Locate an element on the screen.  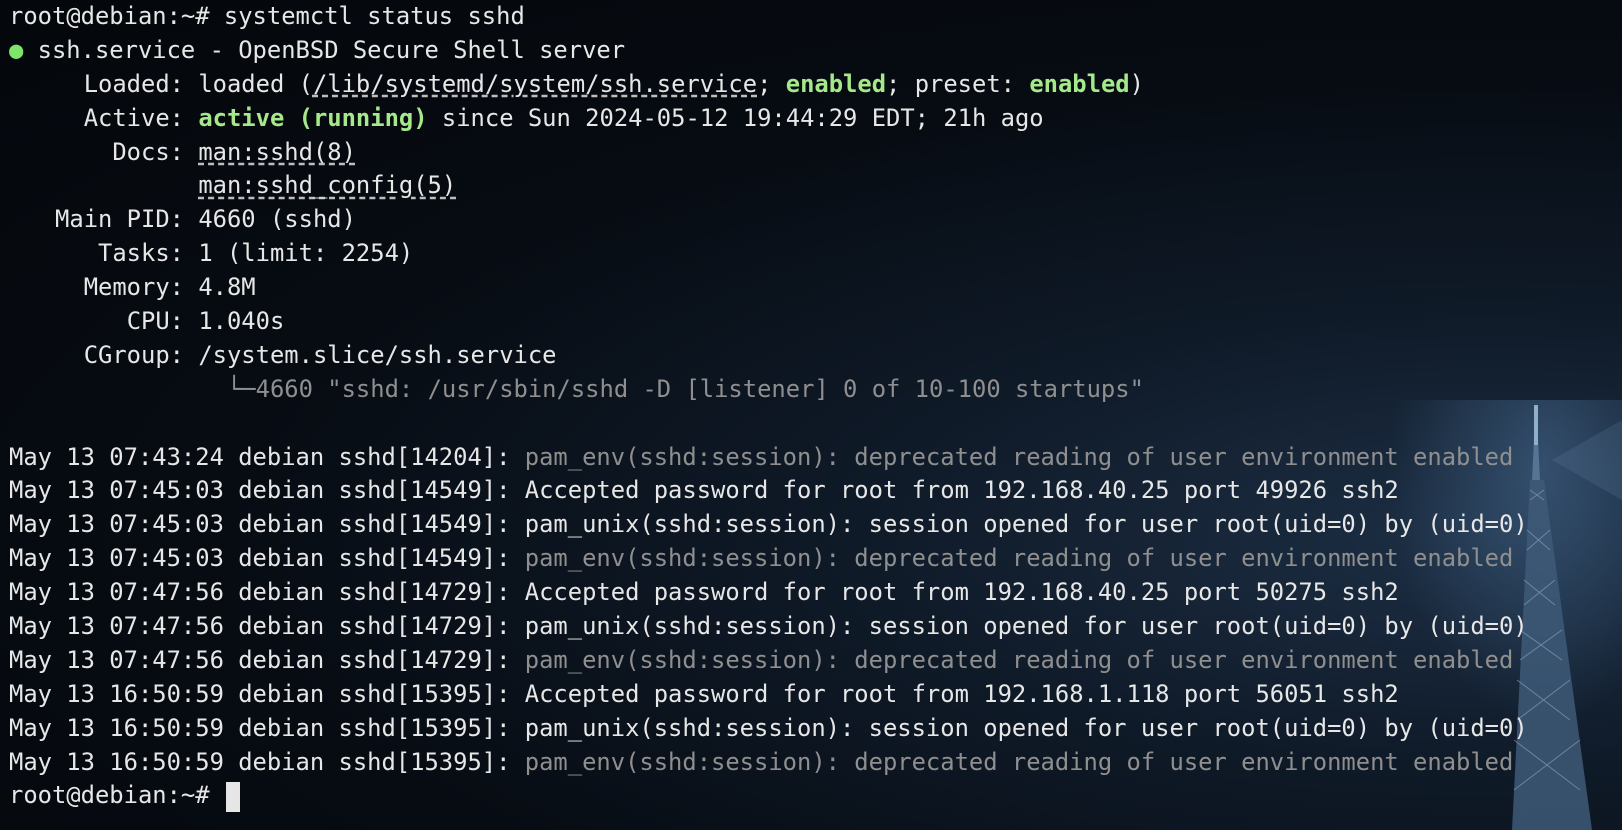
loaded-sep2: ; preset: is located at coordinates (958, 83).